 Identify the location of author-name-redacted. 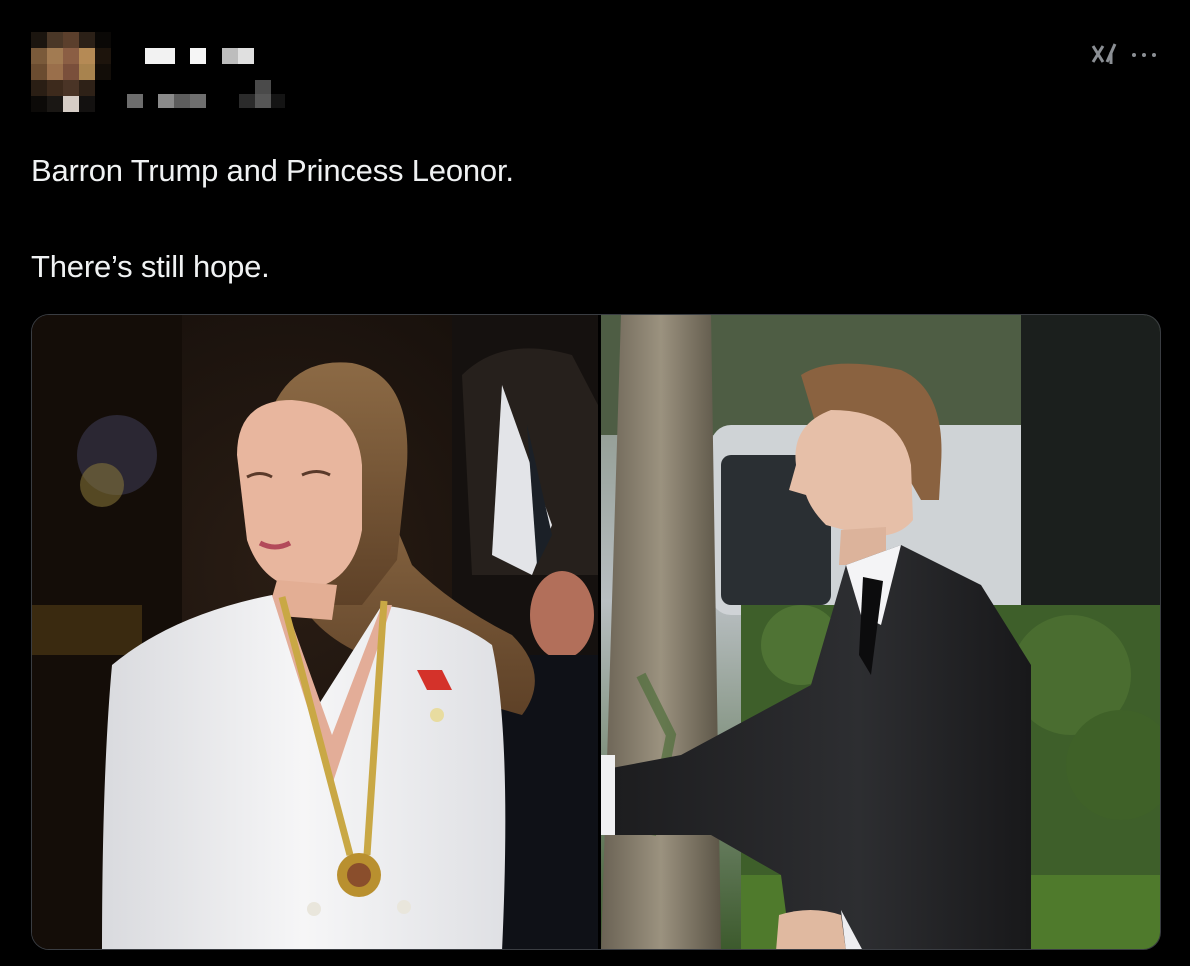
(212, 79).